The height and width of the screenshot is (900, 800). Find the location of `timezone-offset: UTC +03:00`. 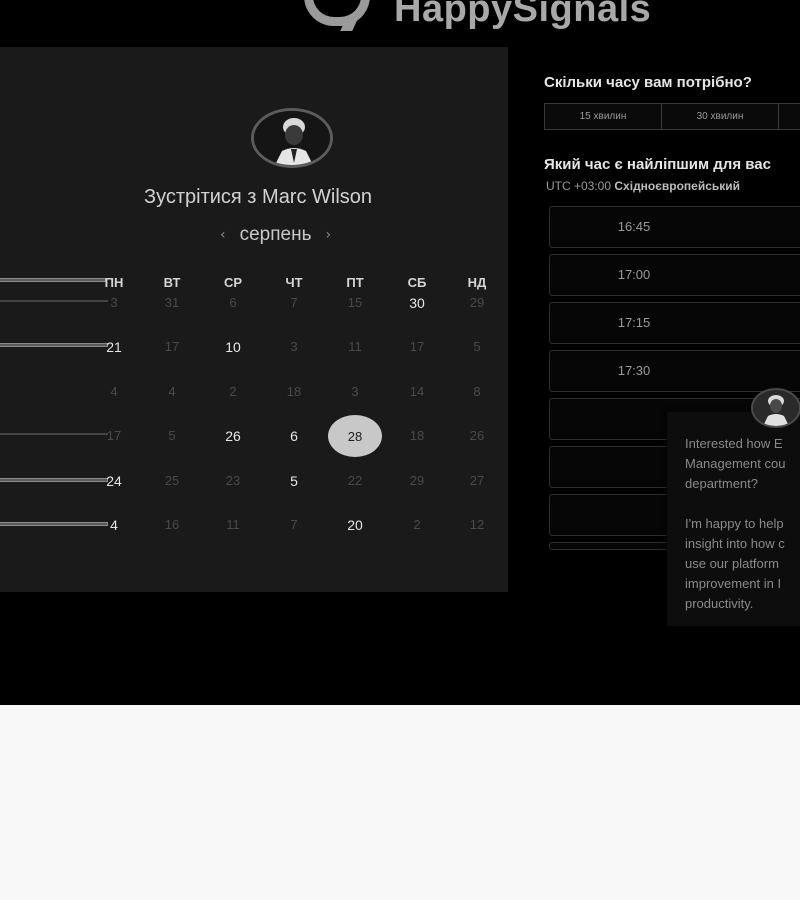

timezone-offset: UTC +03:00 is located at coordinates (579, 186).